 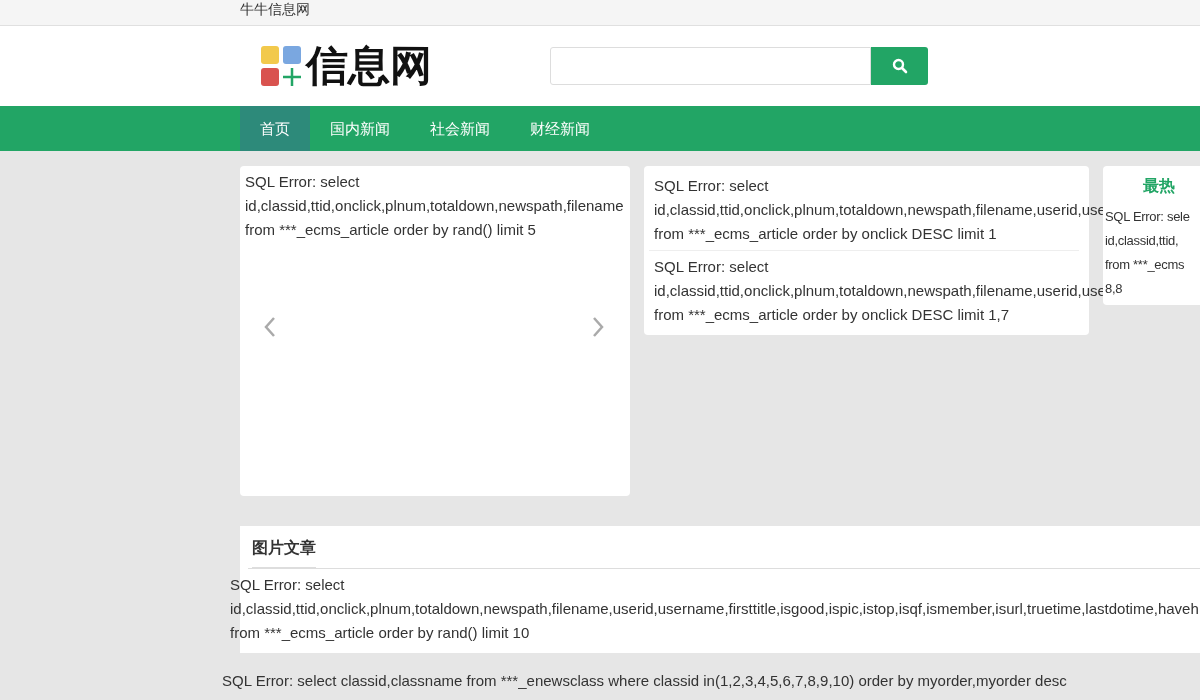 What do you see at coordinates (714, 609) in the screenshot?
I see `error-text: id,classid,ttid,onclick,plnum,totaldown,newspath,filename,userid,username,firsttitle,isgood,ispic,istop,isqf,ismember,isurl,truetime,lastdotime,haveh` at bounding box center [714, 609].